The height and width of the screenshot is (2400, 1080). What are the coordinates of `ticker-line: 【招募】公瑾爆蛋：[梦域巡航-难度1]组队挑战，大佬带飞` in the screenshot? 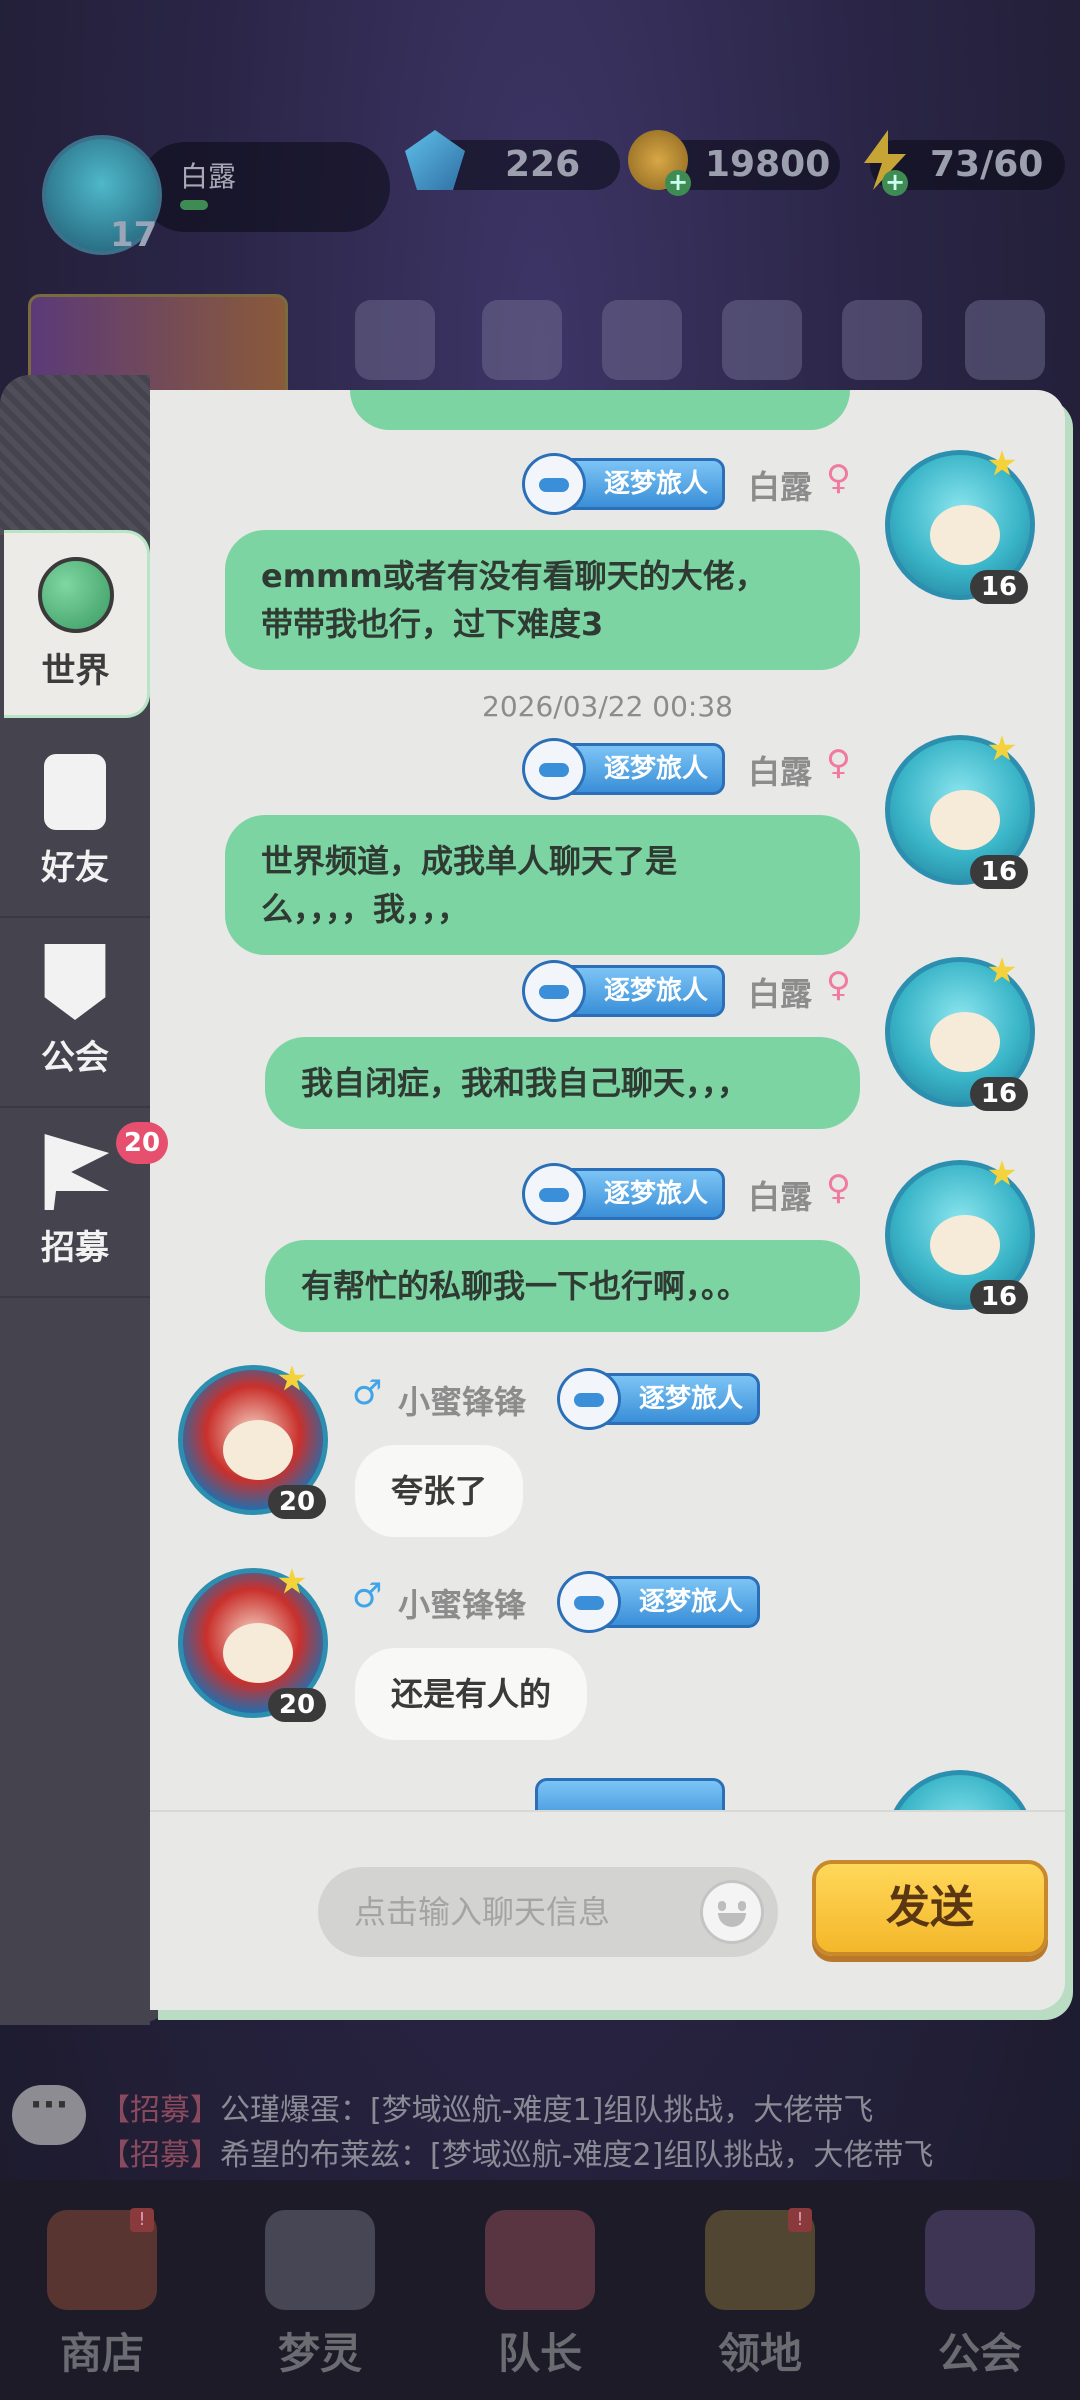 It's located at (486, 2107).